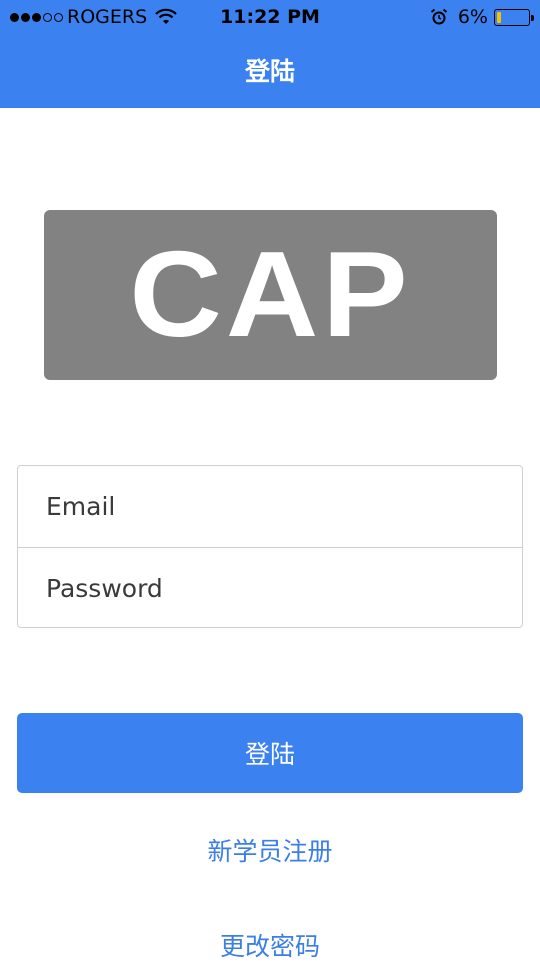 This screenshot has width=540, height=963. I want to click on battery-level, so click(499, 17).